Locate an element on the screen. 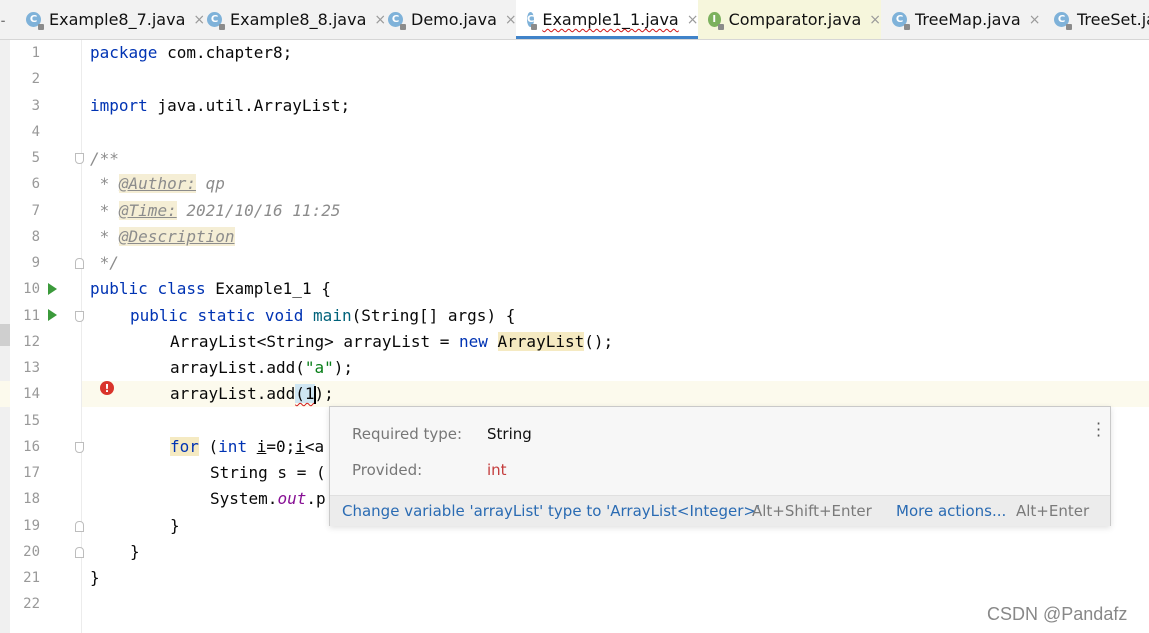  tab-treeset: C TreeSet.ja is located at coordinates (1101, 19).